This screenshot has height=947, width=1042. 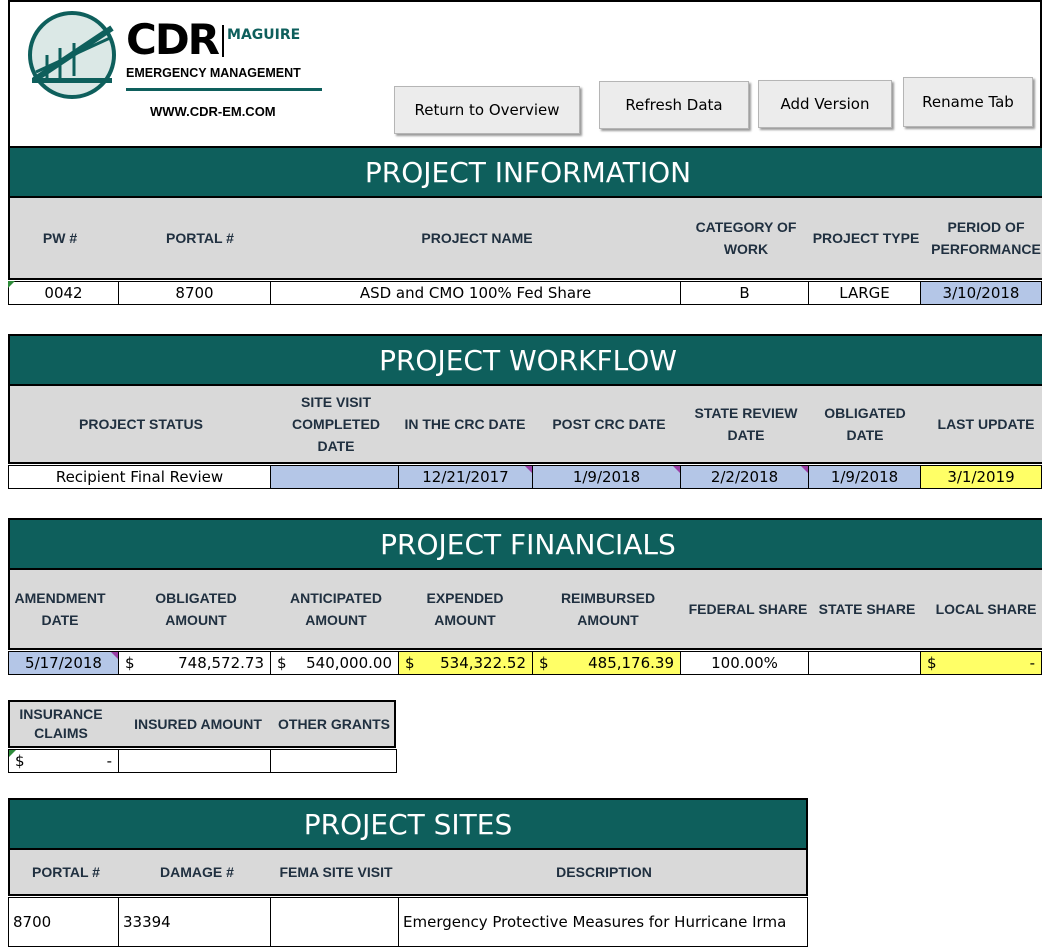 I want to click on insurance-row: $ -, so click(x=203, y=761).